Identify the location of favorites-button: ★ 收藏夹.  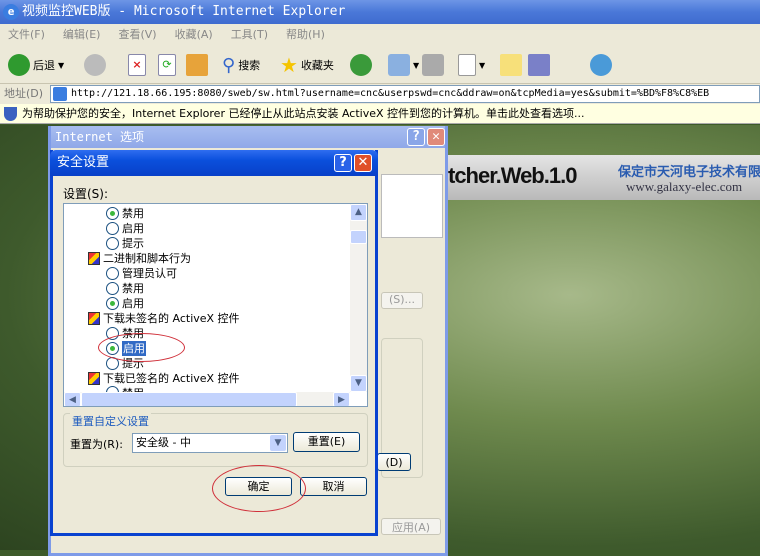
(307, 65).